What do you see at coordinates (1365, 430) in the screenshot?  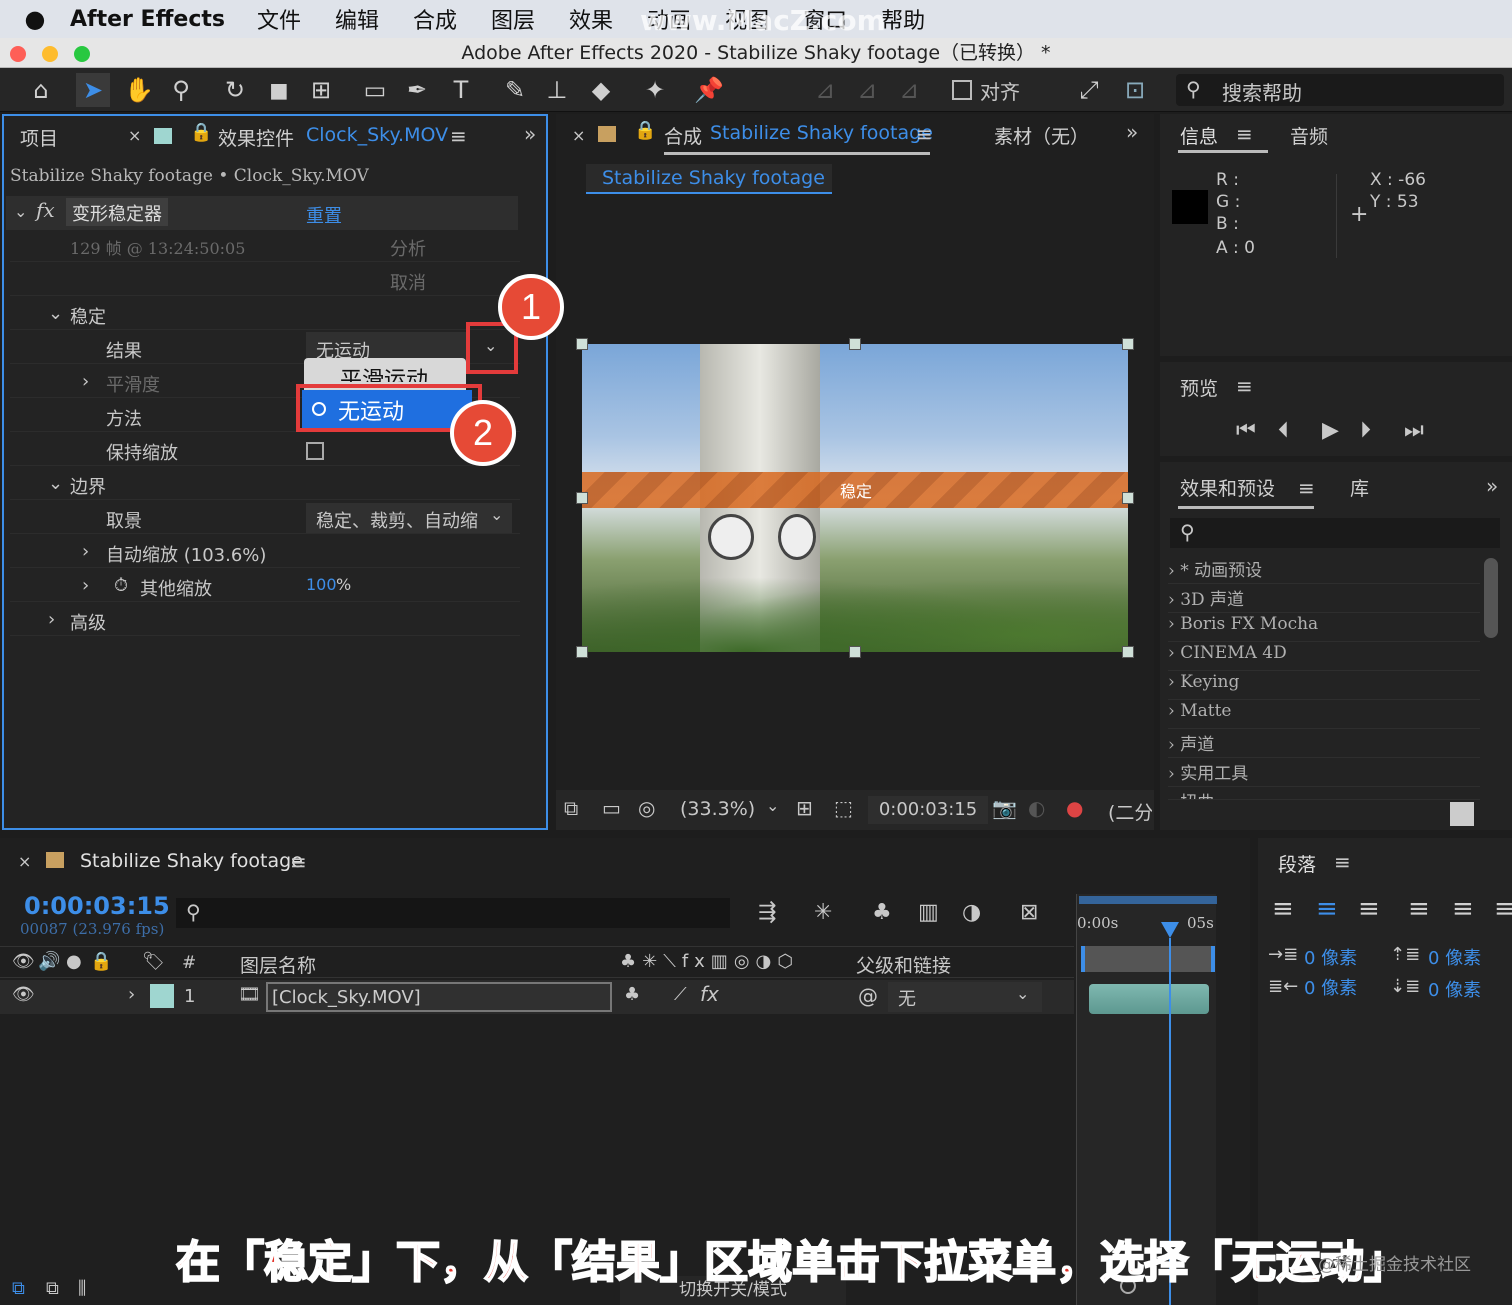 I see `next-frame-icon: ⏵` at bounding box center [1365, 430].